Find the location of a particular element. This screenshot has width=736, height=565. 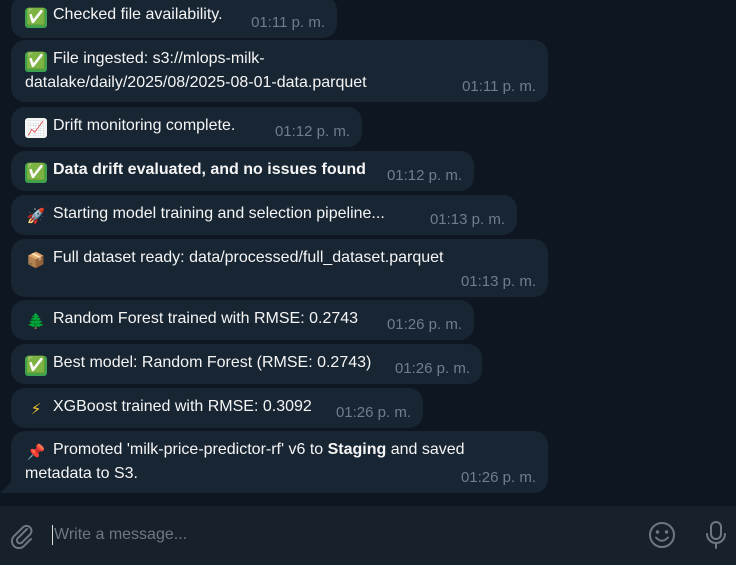

evergreen-tree-icon: 🌲 is located at coordinates (36, 321).